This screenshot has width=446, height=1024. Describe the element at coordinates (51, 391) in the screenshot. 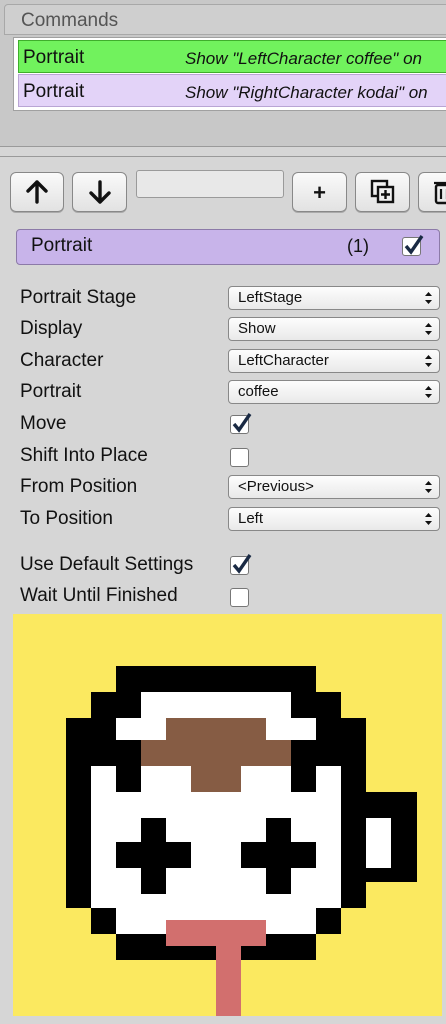

I see `portrait-label: Portrait` at that location.